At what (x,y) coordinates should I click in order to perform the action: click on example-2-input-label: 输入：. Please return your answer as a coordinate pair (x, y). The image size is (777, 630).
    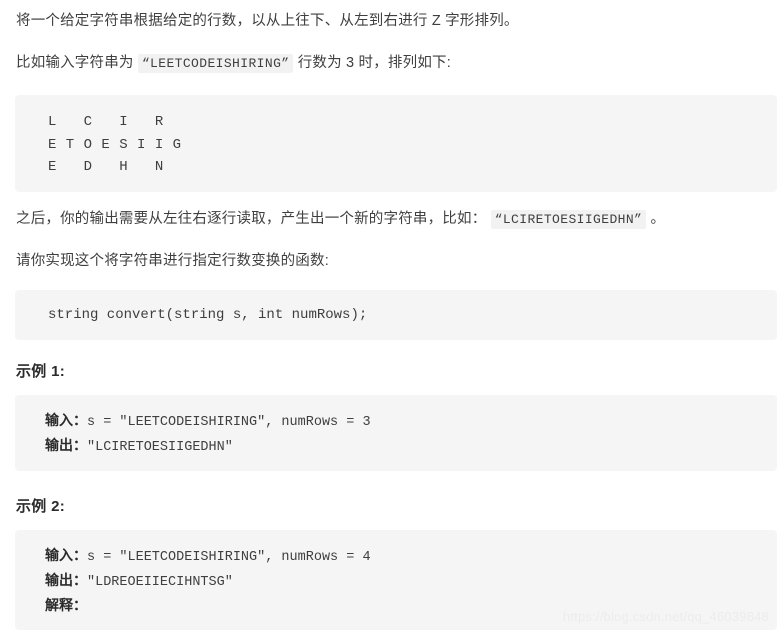
    Looking at the image, I should click on (66, 555).